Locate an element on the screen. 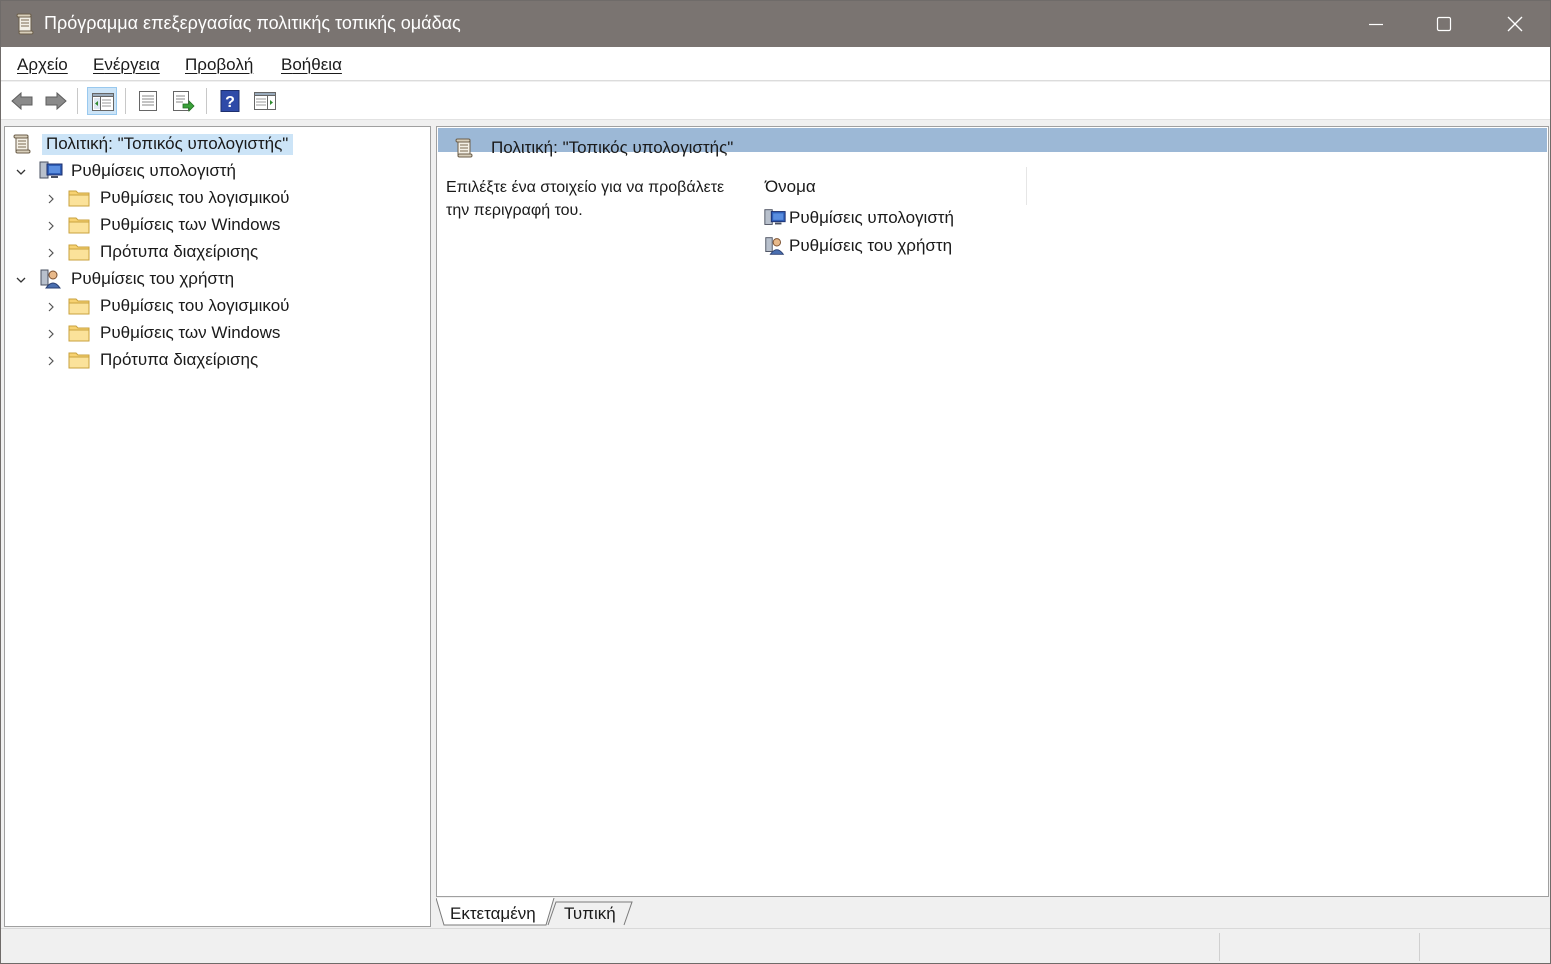 The height and width of the screenshot is (964, 1551). list-item-label: Ρυθμίσεις υπολογιστή is located at coordinates (871, 217).